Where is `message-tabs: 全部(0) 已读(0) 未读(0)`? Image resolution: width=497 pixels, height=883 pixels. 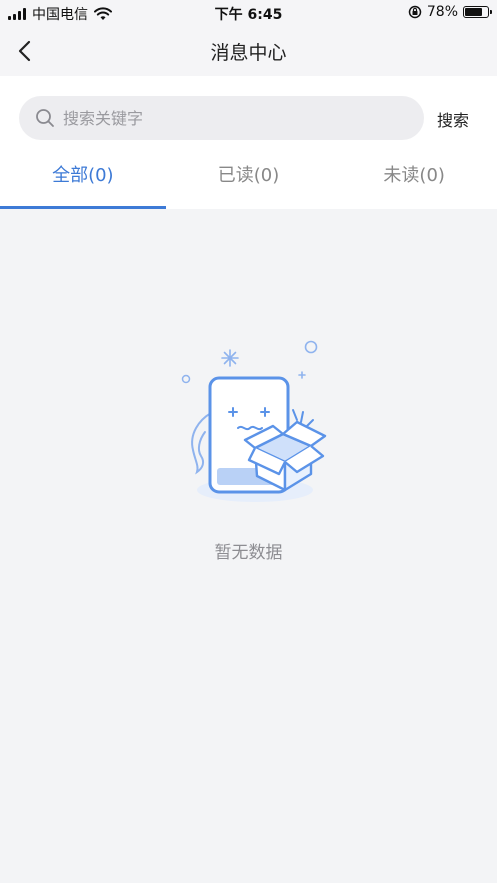
message-tabs: 全部(0) 已读(0) 未读(0) is located at coordinates (248, 177).